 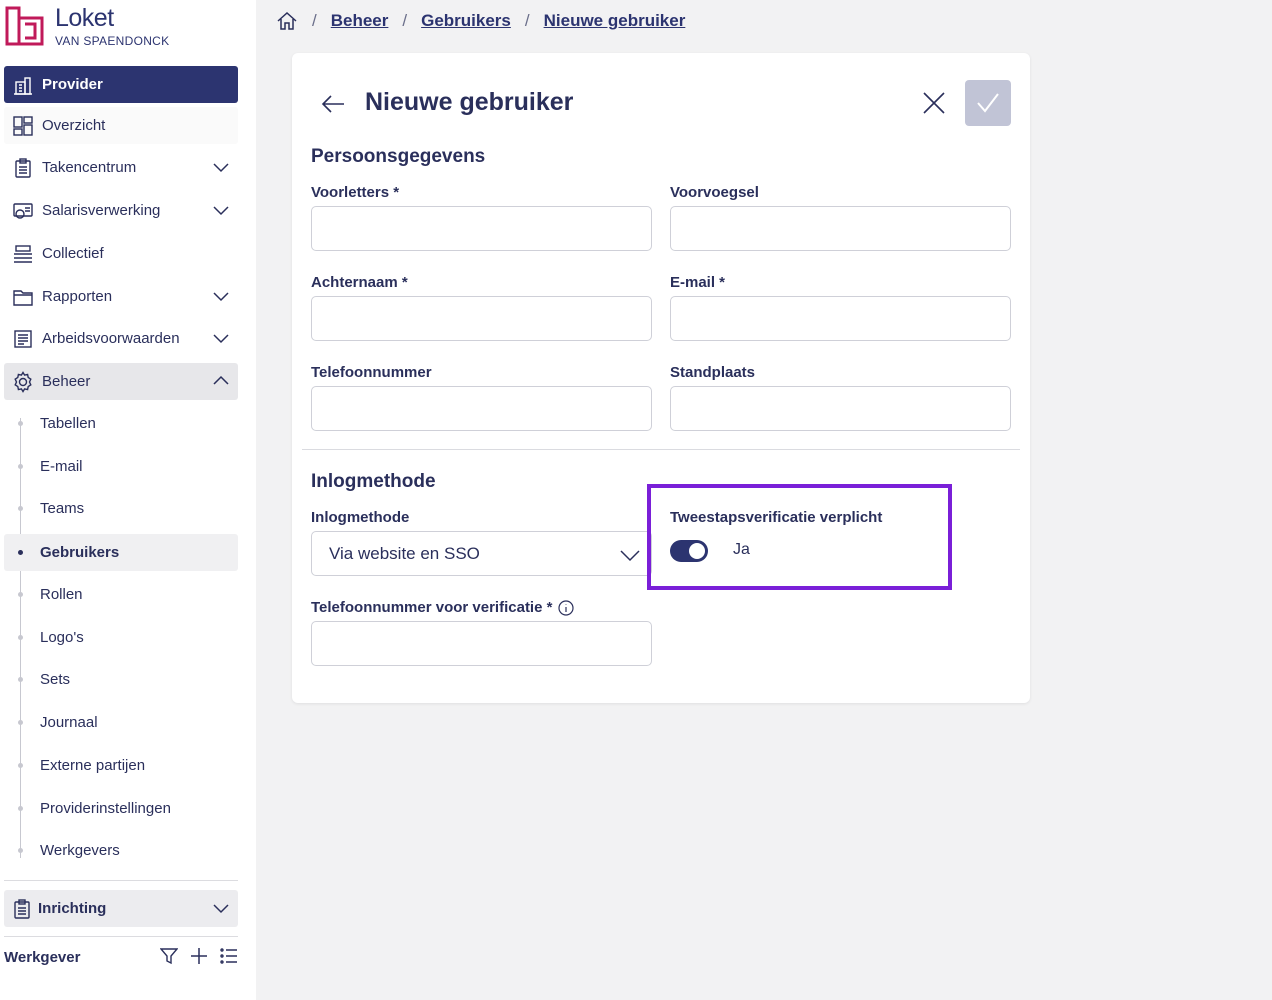 What do you see at coordinates (404, 553) in the screenshot?
I see `inlogmethode-value: Via website en SSO` at bounding box center [404, 553].